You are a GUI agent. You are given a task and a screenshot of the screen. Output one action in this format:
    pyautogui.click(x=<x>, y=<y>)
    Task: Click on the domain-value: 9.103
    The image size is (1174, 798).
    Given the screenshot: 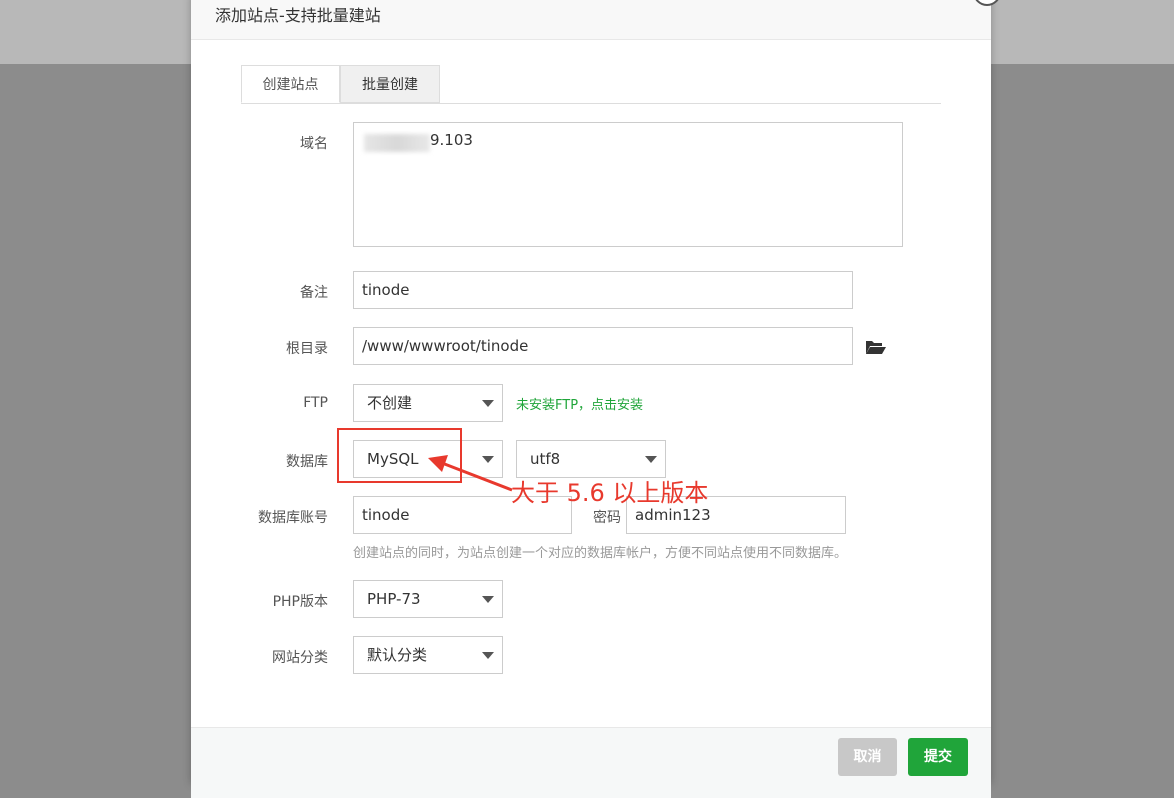 What is the action you would take?
    pyautogui.click(x=451, y=140)
    